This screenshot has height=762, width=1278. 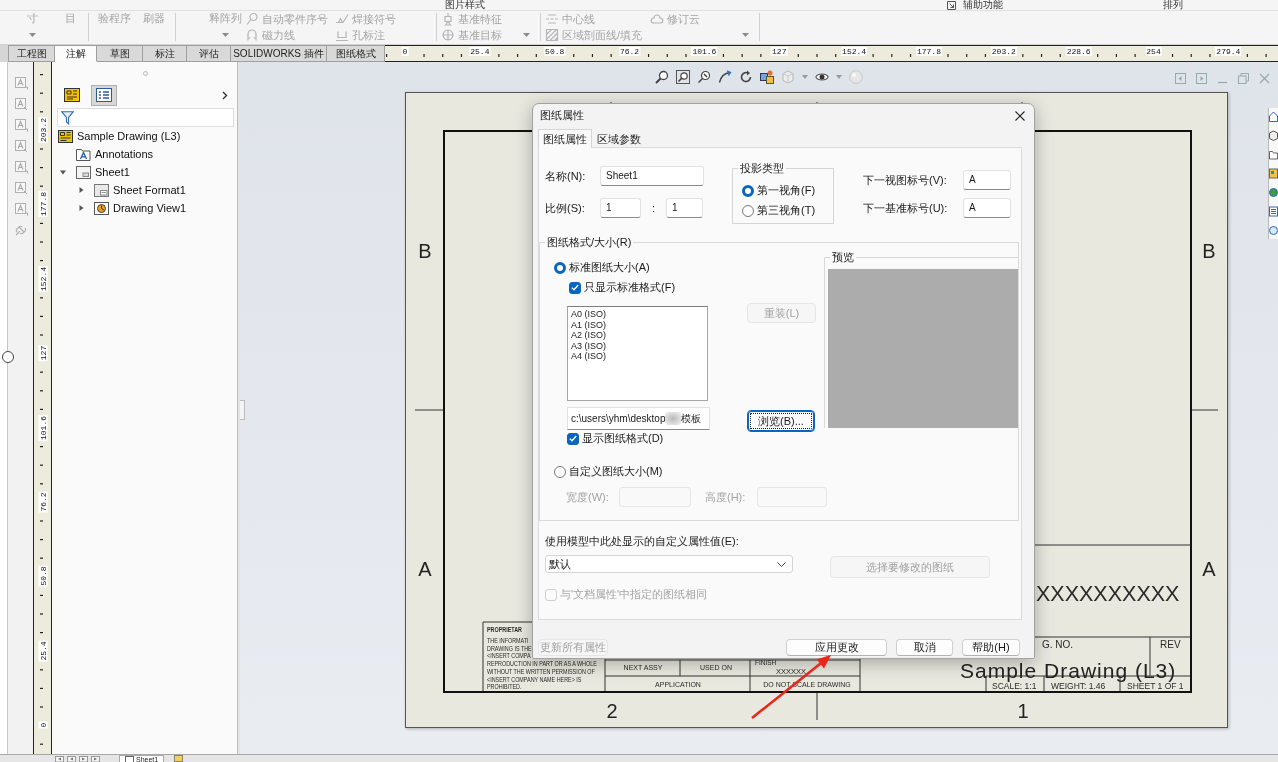 I want to click on filter-field, so click(x=145, y=117).